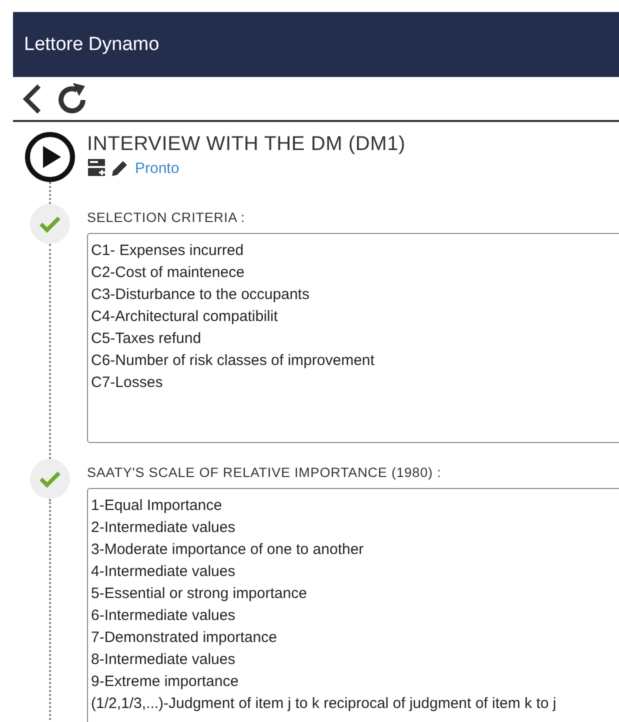 The width and height of the screenshot is (619, 722). What do you see at coordinates (166, 217) in the screenshot?
I see `step-label: SELECTION CRITERIA :` at bounding box center [166, 217].